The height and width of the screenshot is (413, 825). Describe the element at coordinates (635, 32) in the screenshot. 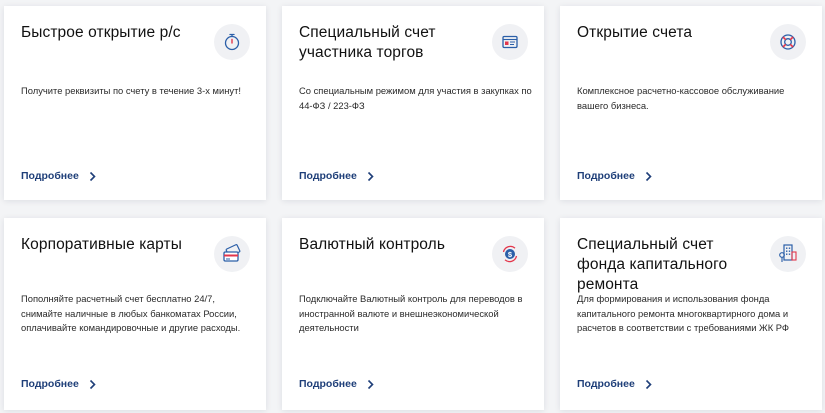

I see `card-title: Открытие счета` at that location.